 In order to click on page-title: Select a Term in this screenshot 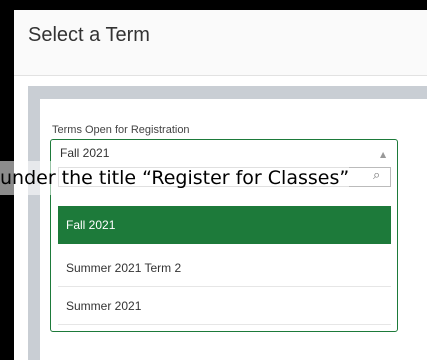, I will do `click(89, 35)`.